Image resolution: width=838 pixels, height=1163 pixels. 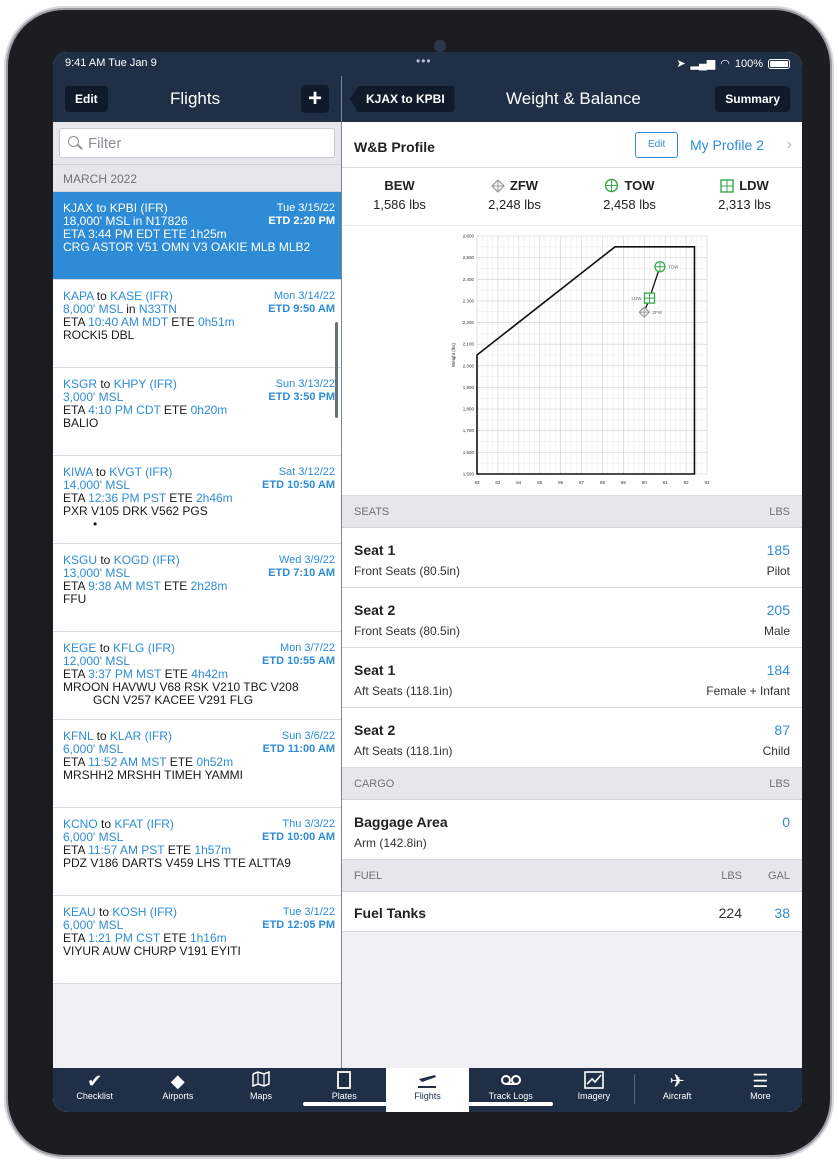 I want to click on fuel-title: Fuel Tanks, so click(x=390, y=913).